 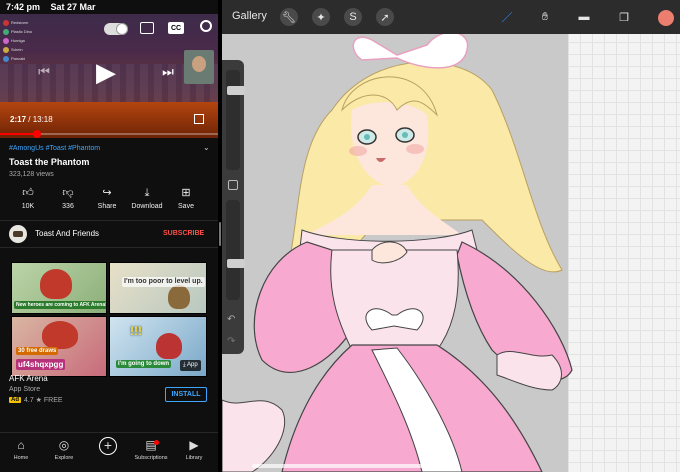 What do you see at coordinates (136, 331) in the screenshot?
I see `ad-caption: !!!` at bounding box center [136, 331].